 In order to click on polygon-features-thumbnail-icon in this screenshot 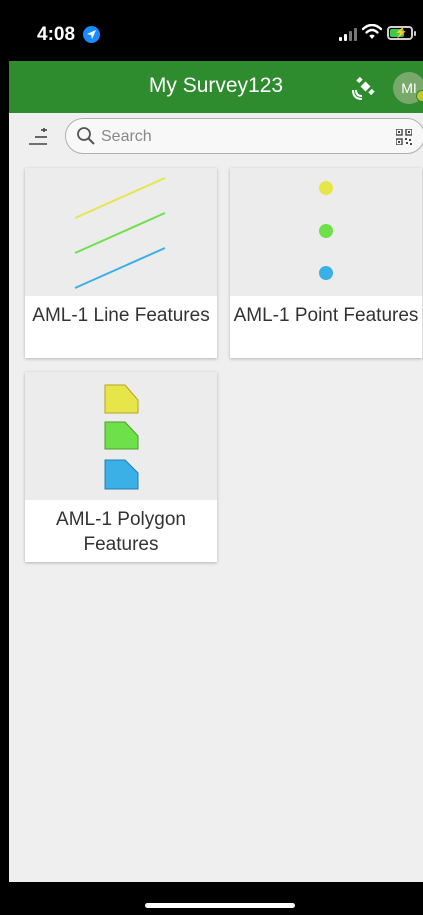, I will do `click(121, 437)`.